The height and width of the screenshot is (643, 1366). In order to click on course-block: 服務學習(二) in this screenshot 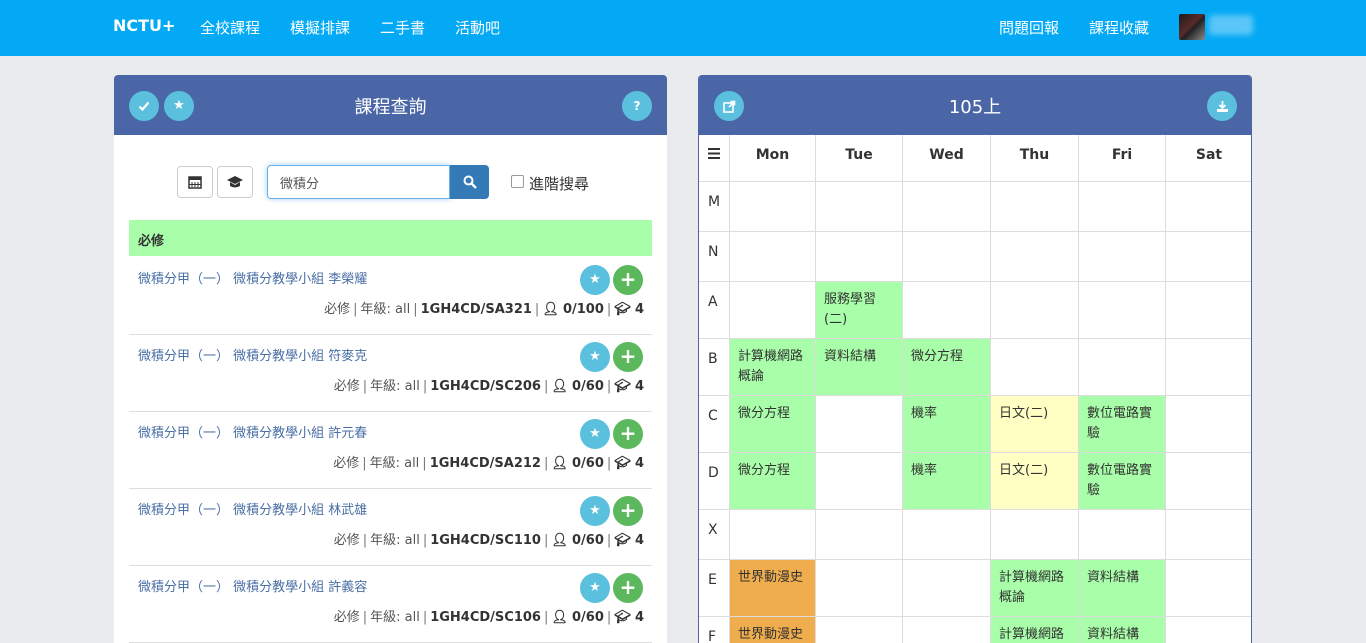, I will do `click(859, 310)`.